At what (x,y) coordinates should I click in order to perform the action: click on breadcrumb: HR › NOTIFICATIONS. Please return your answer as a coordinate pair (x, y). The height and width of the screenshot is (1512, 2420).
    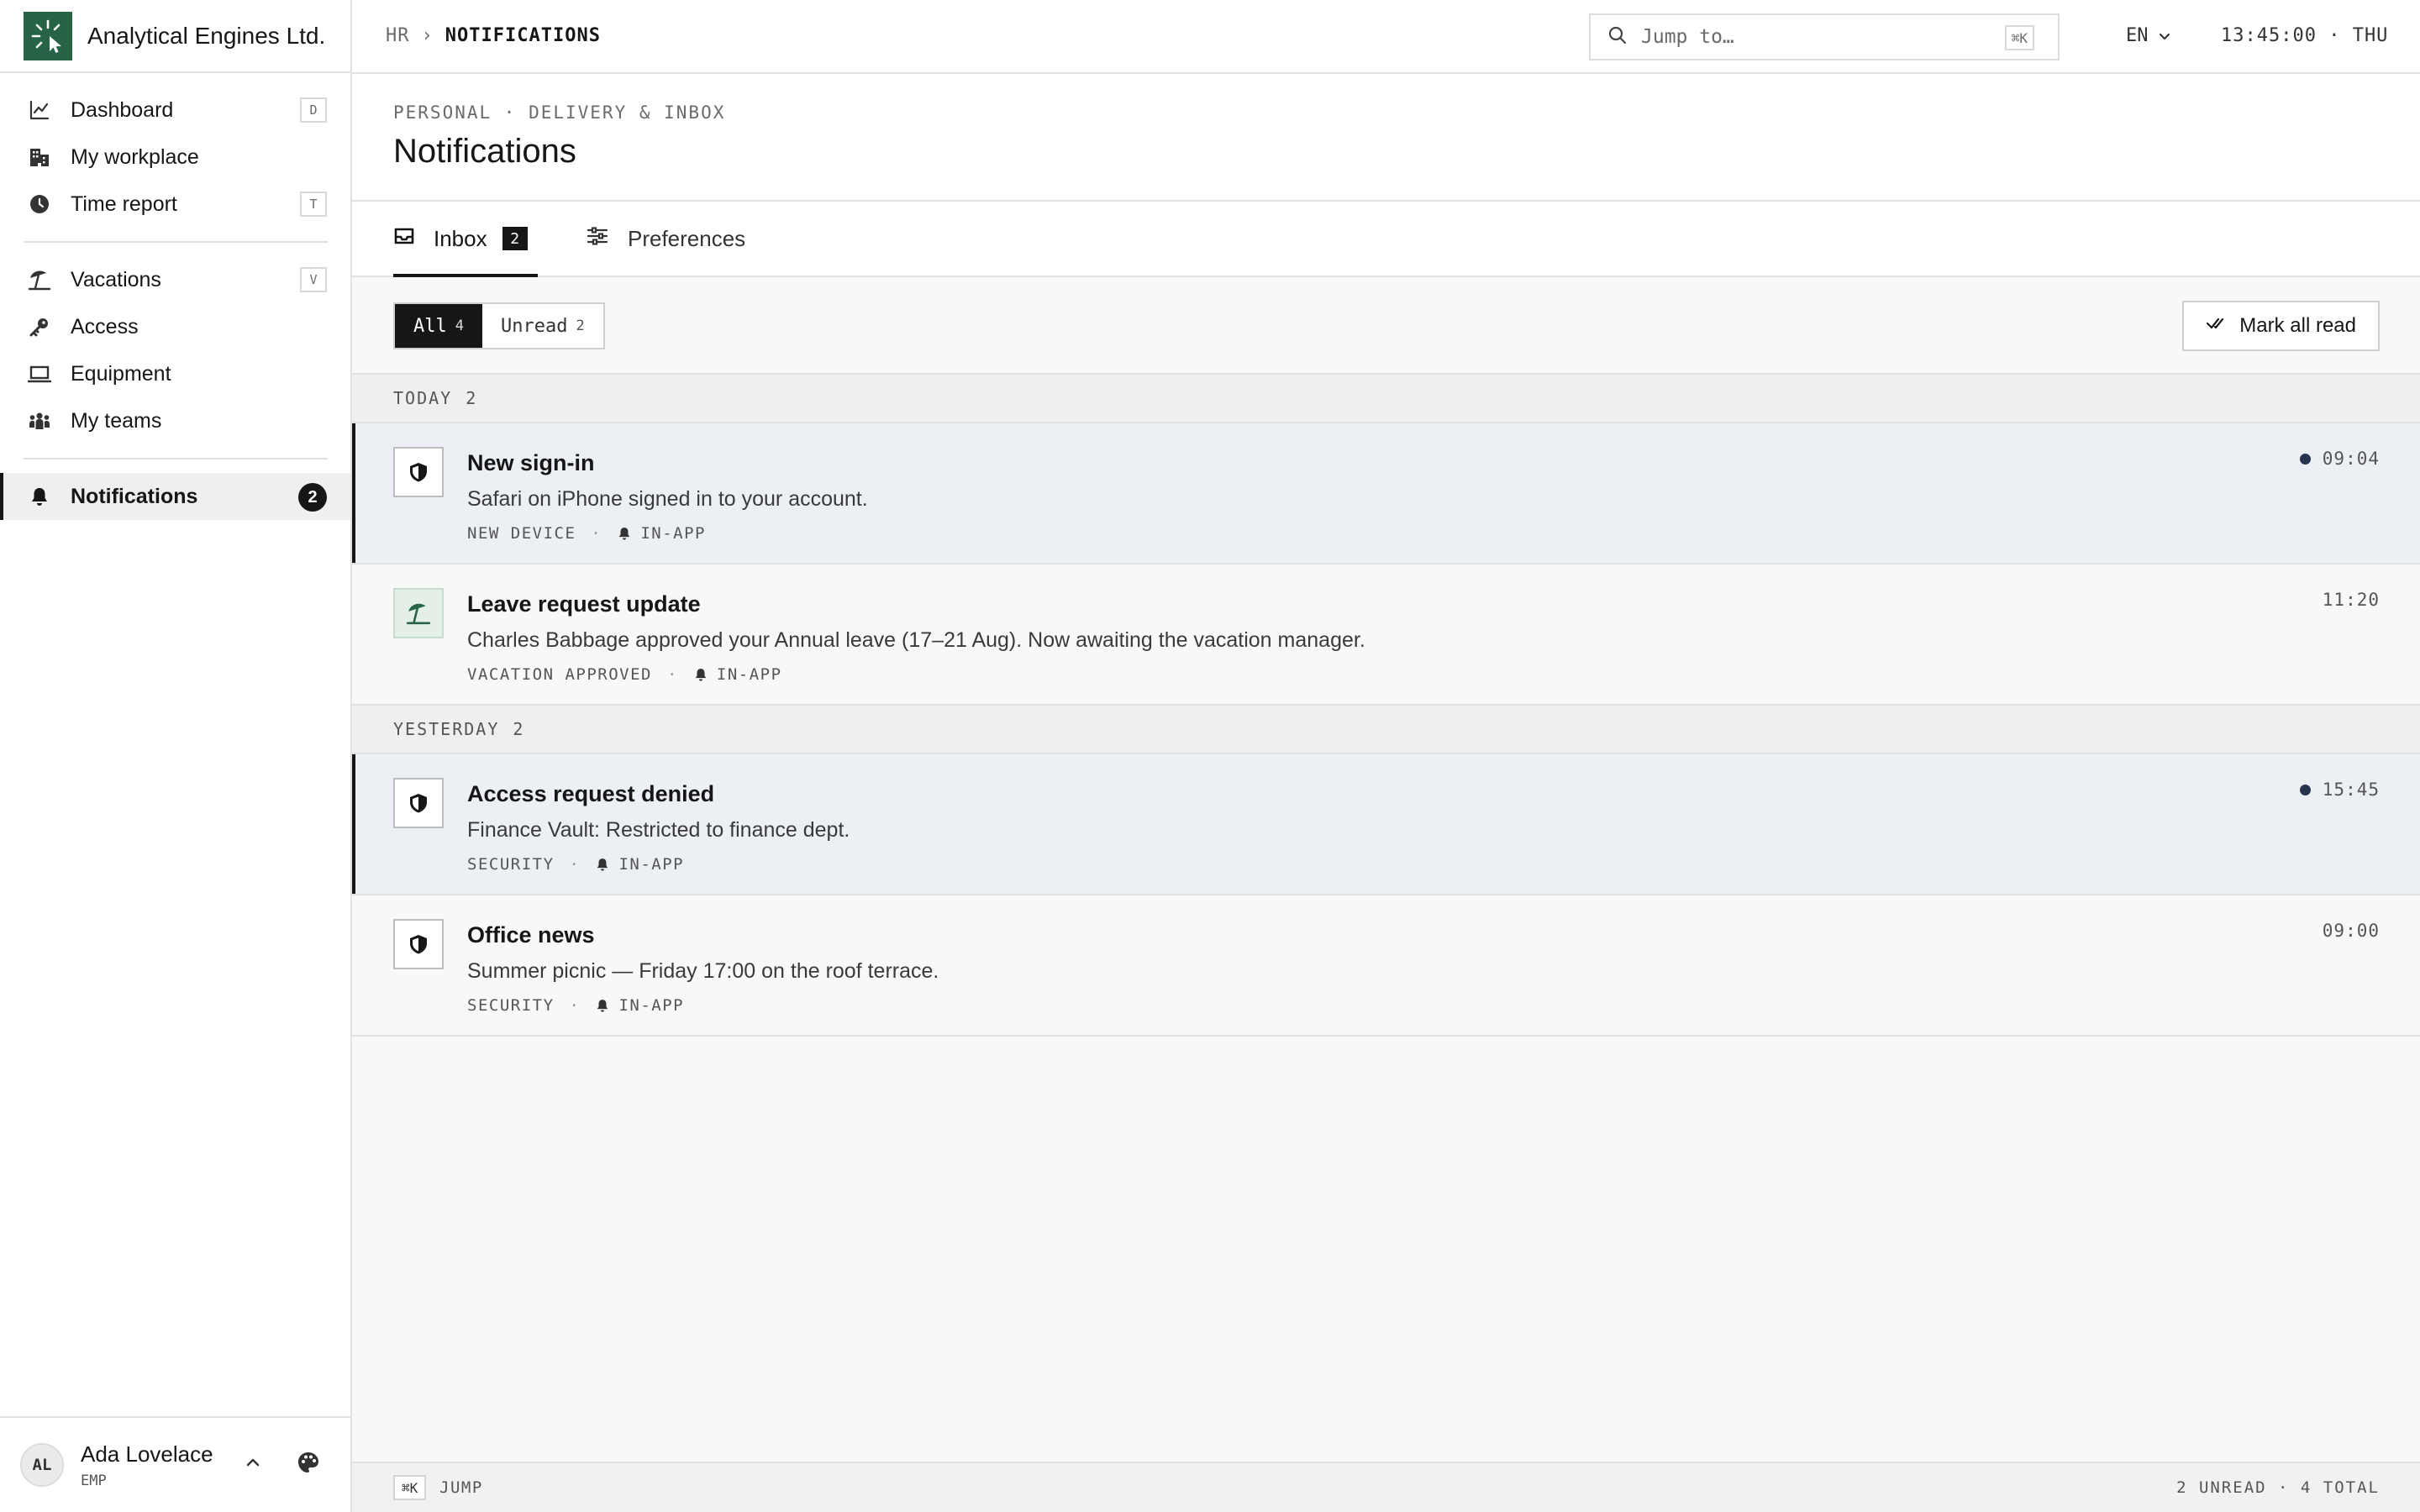
    Looking at the image, I should click on (494, 35).